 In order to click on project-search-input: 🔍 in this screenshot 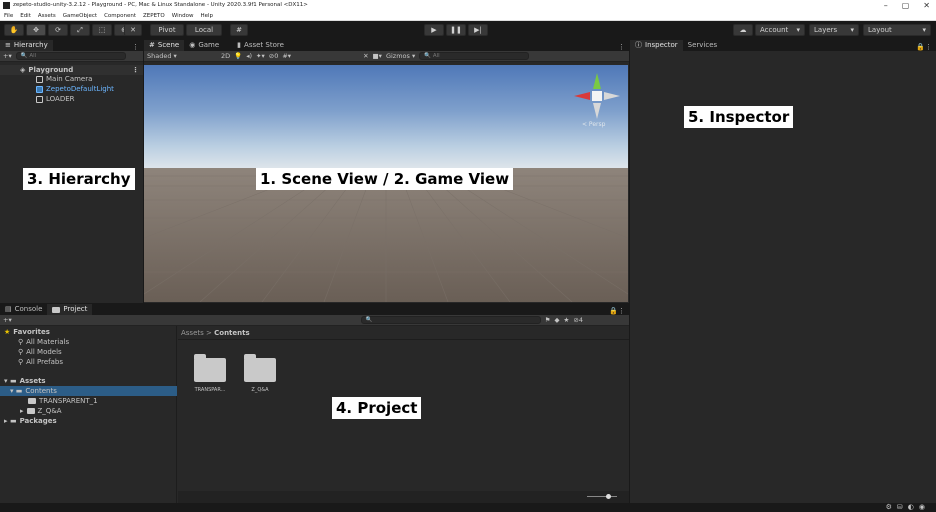, I will do `click(450, 320)`.